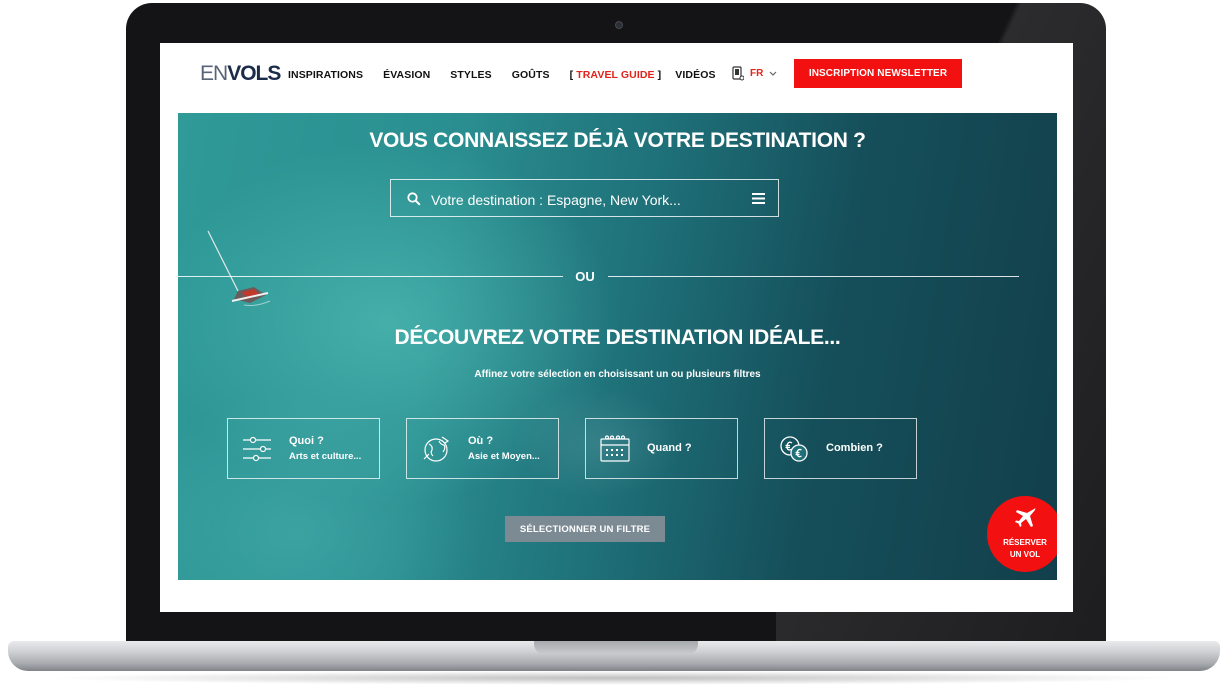 This screenshot has width=1226, height=693. Describe the element at coordinates (669, 448) in the screenshot. I see `filter-when-label: Quand ?` at that location.